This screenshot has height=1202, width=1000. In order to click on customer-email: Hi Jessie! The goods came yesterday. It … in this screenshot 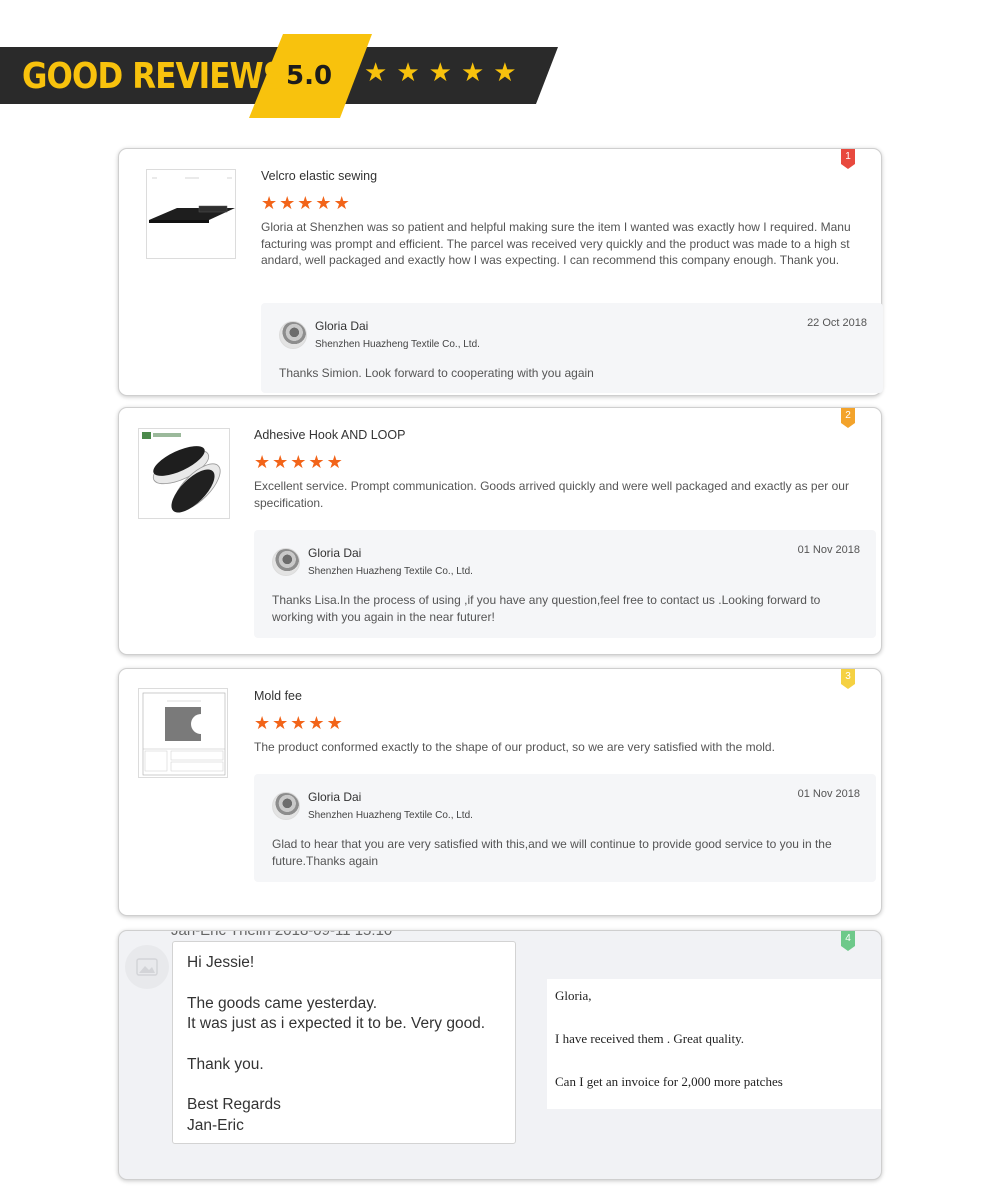, I will do `click(344, 1042)`.